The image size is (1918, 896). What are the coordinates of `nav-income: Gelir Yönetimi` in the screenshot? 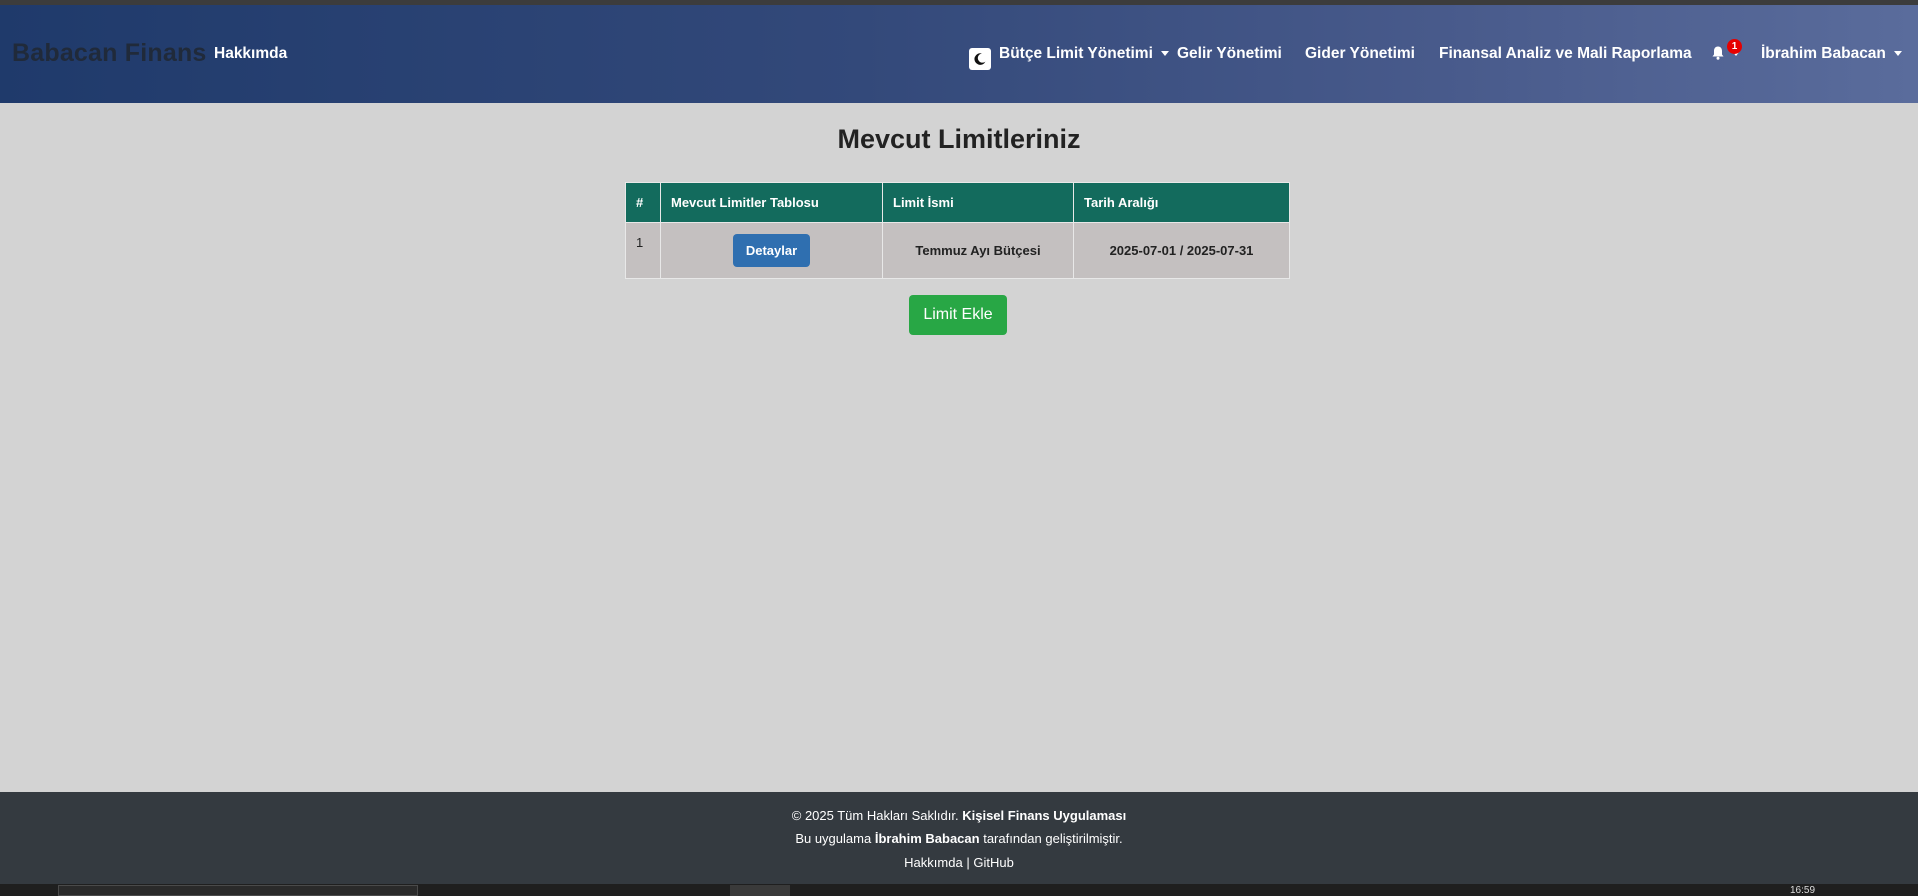 It's located at (1229, 54).